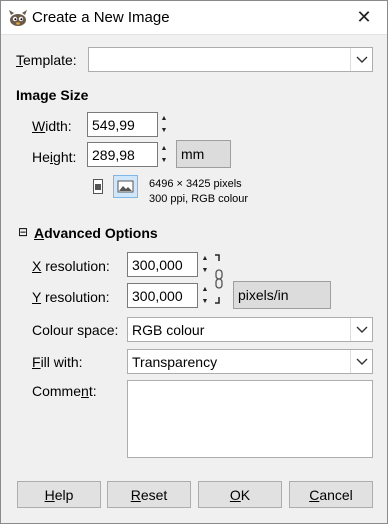 Image resolution: width=388 pixels, height=524 pixels. I want to click on gimp-app-icon, so click(18, 18).